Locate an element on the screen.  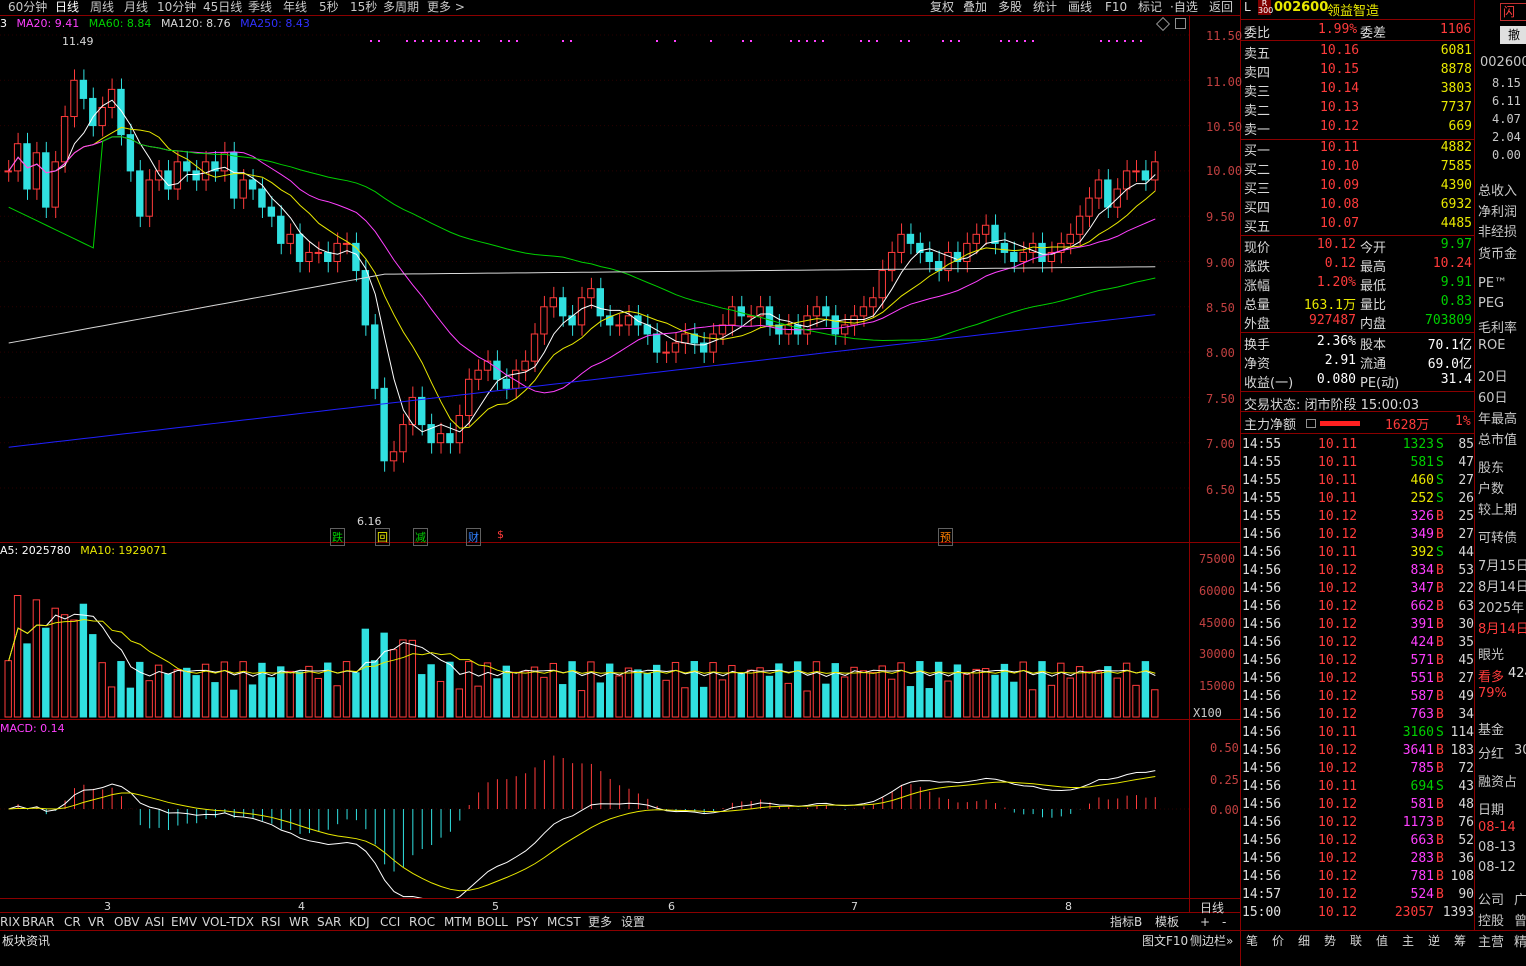
tick-row: 14:56 10.12 581 B 48 is located at coordinates (1358, 806).